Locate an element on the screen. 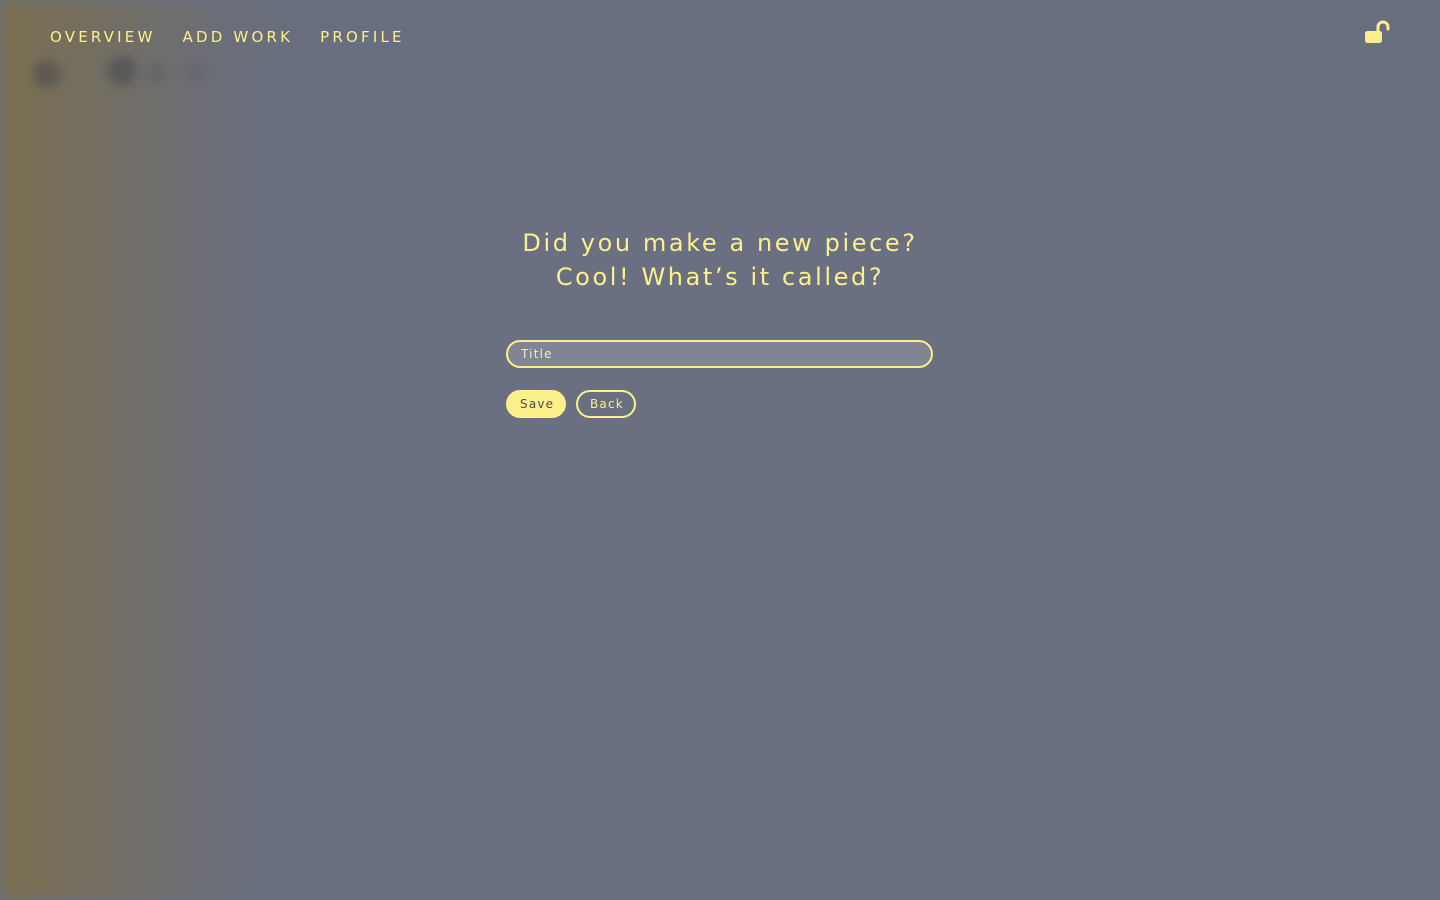 This screenshot has height=900, width=1440. title-input is located at coordinates (719, 354).